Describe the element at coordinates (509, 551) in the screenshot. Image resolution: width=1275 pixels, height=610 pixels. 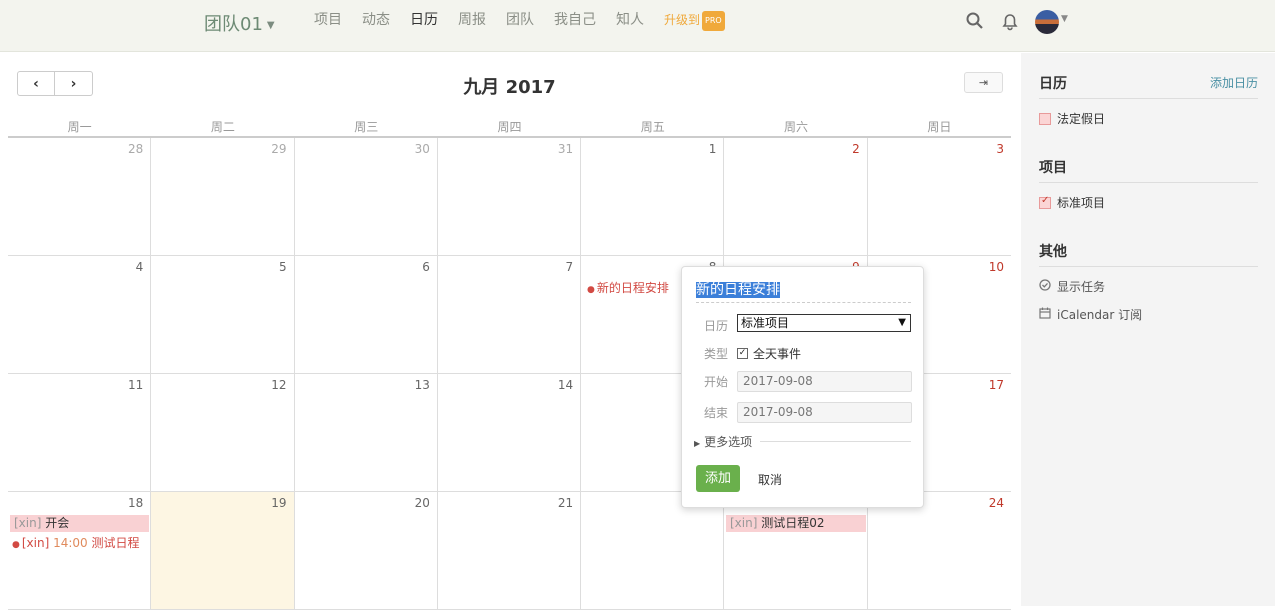
I see `day-cell: 21` at that location.